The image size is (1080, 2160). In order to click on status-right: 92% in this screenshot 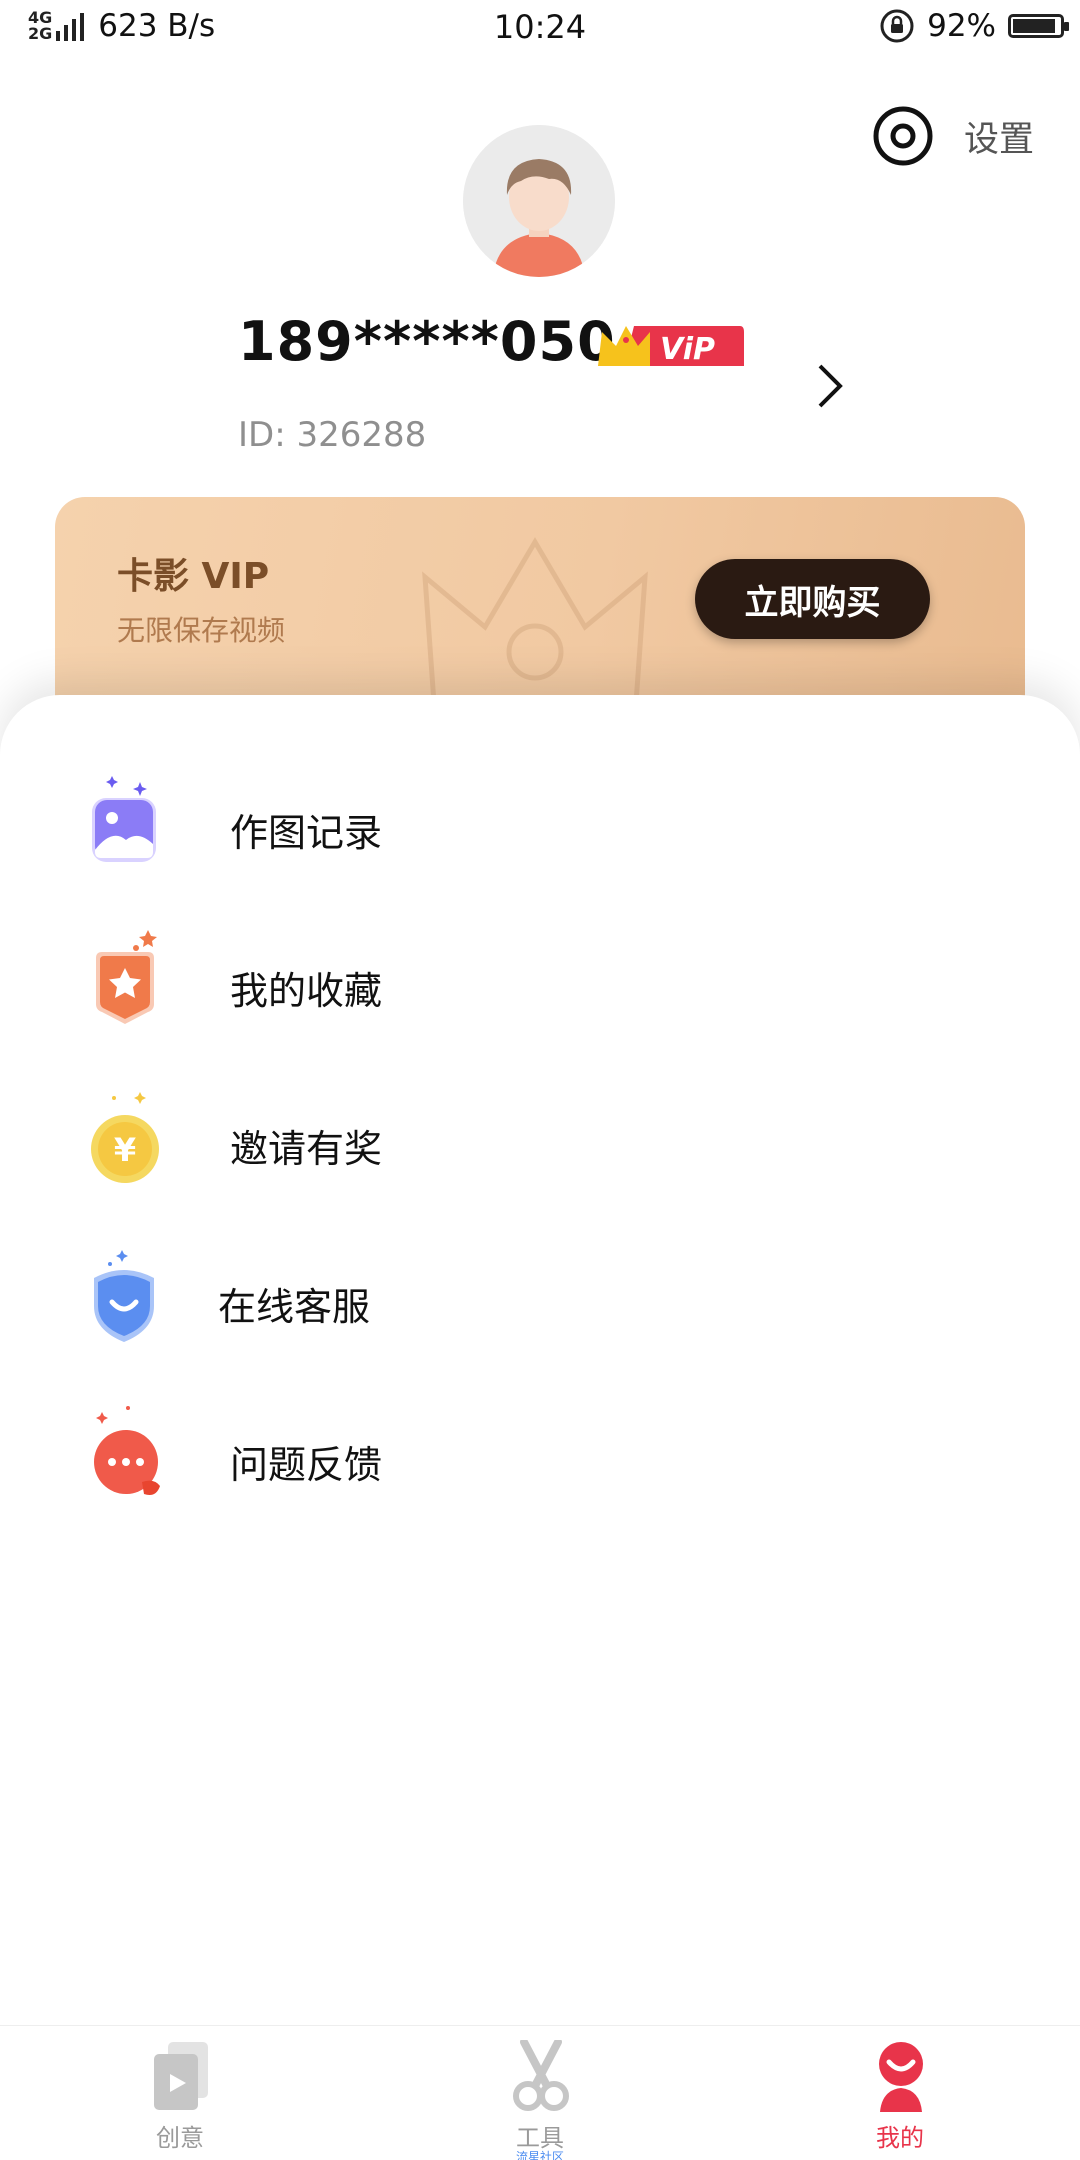, I will do `click(974, 26)`.